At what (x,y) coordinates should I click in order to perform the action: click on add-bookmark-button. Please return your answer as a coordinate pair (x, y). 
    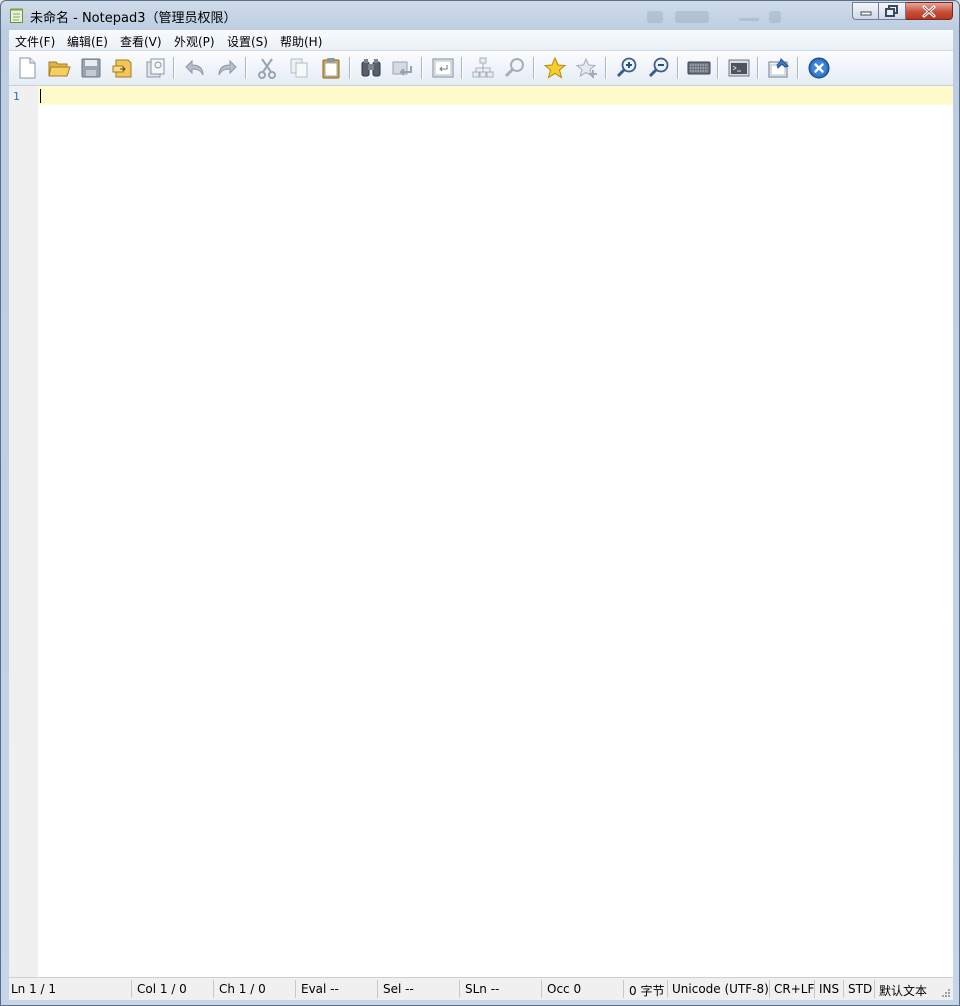
    Looking at the image, I should click on (587, 68).